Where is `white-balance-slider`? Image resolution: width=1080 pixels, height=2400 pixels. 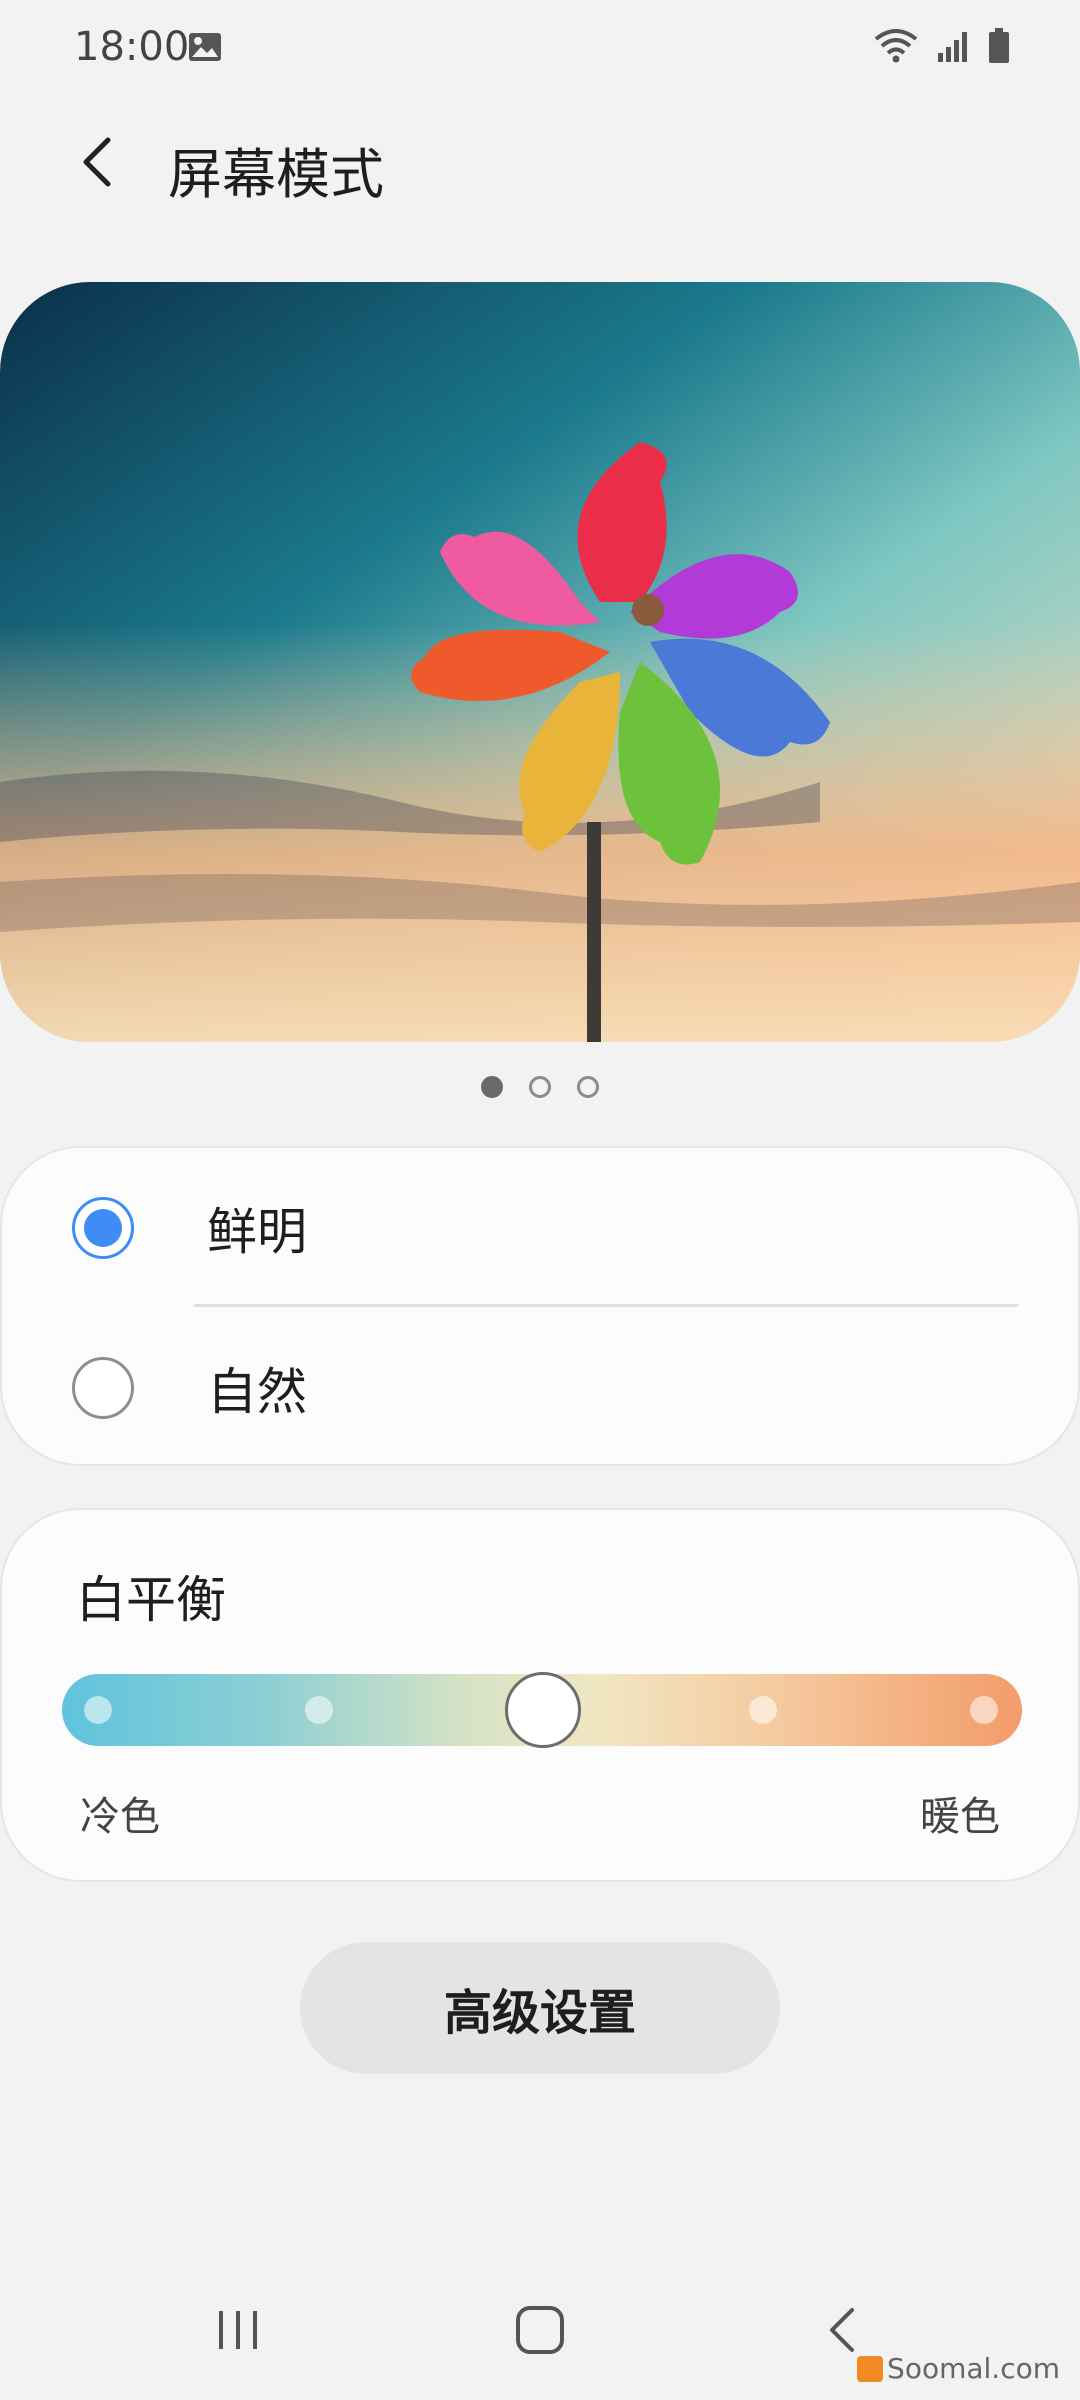 white-balance-slider is located at coordinates (542, 1710).